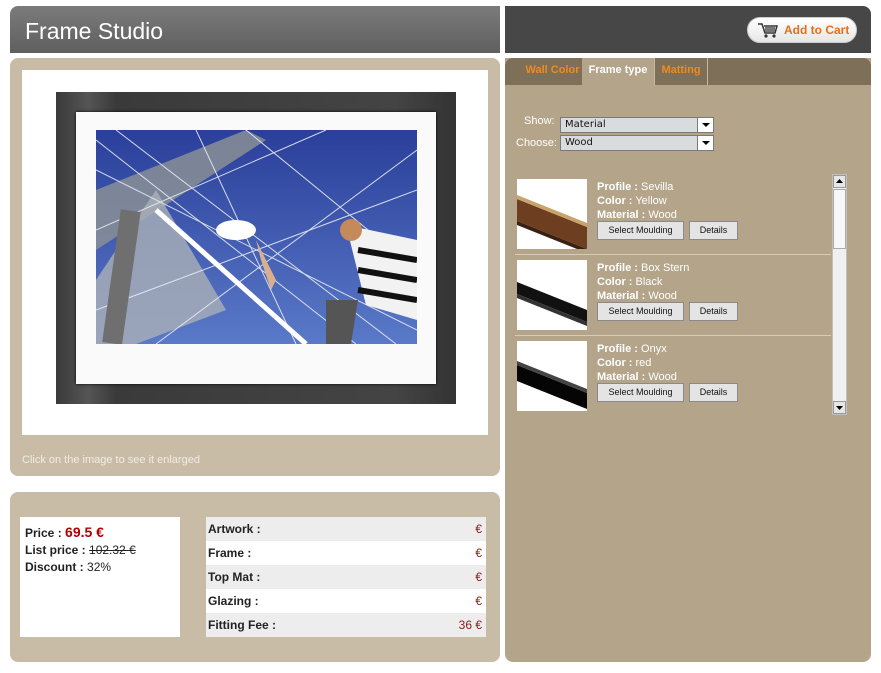 The width and height of the screenshot is (881, 673). What do you see at coordinates (649, 282) in the screenshot?
I see `color-value: Black` at bounding box center [649, 282].